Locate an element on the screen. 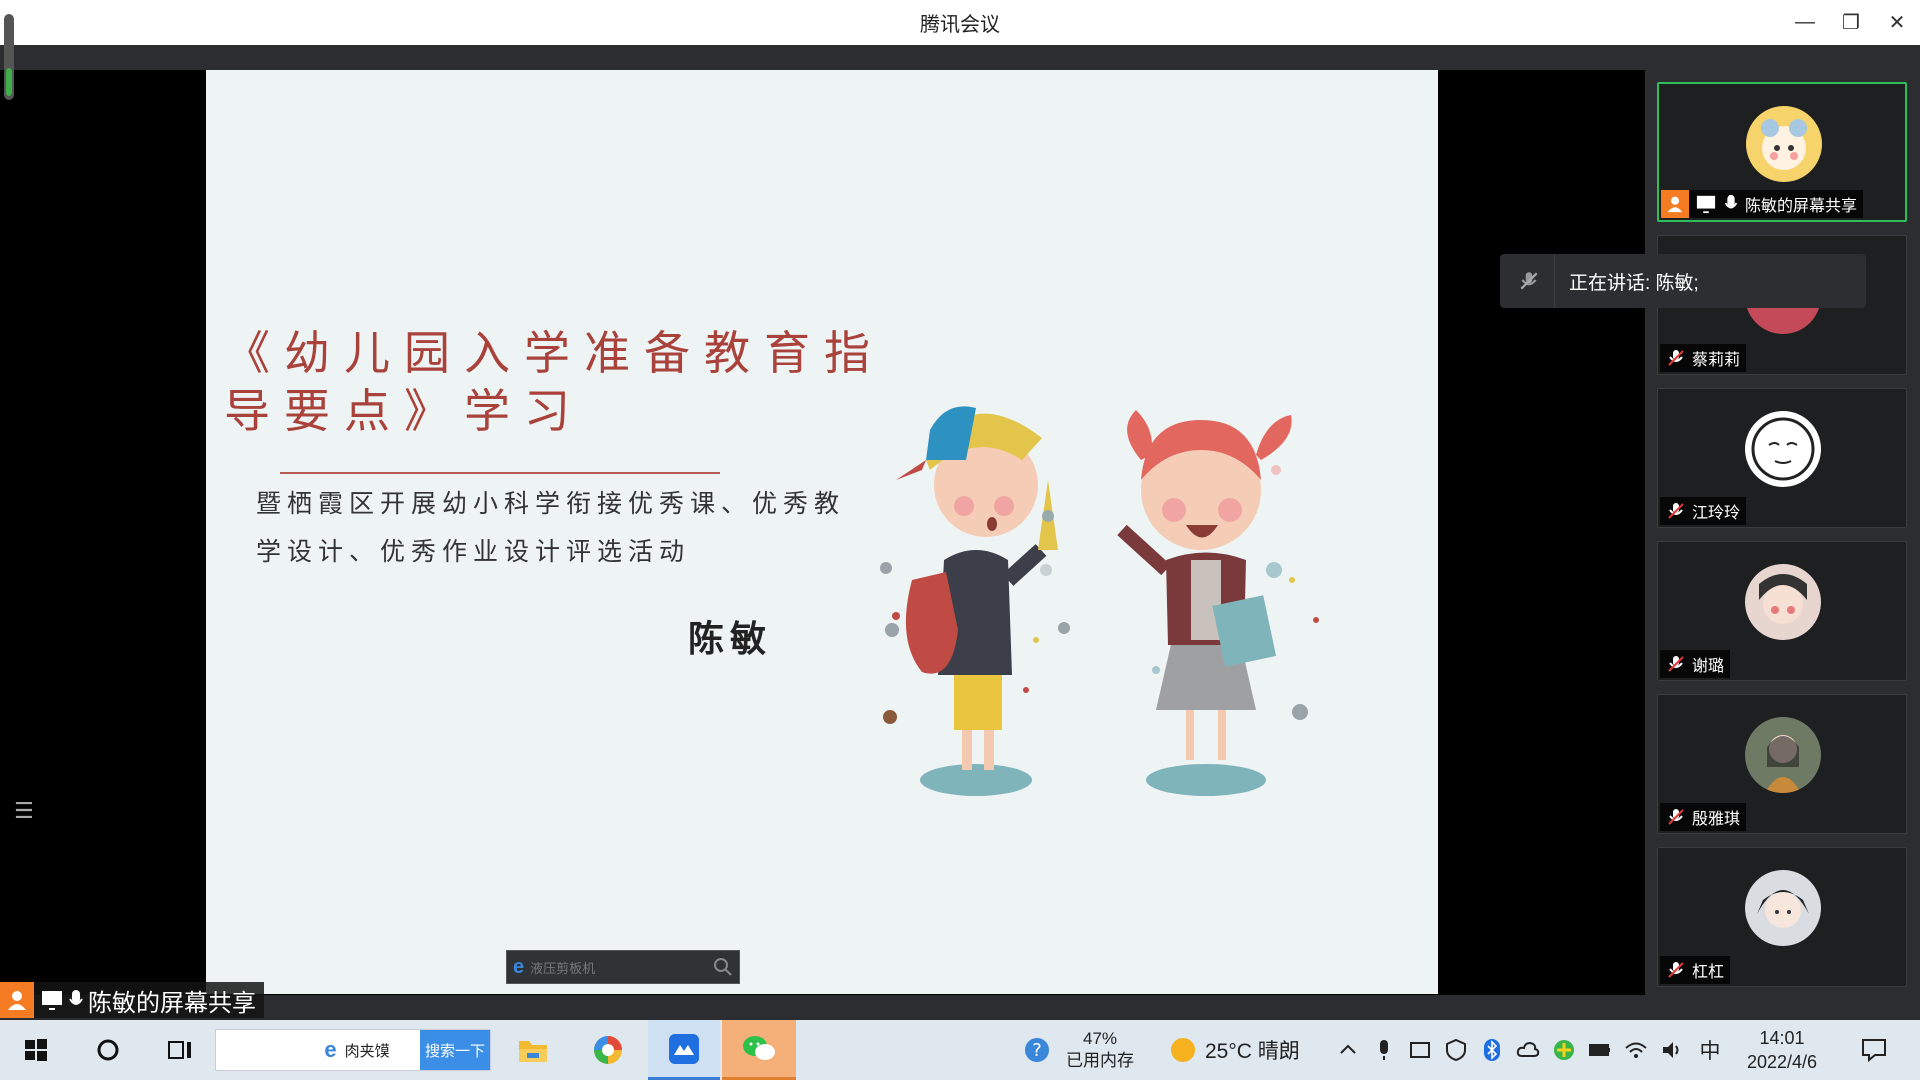 The image size is (1920, 1080). participant-card: 江玲玲 is located at coordinates (1782, 458).